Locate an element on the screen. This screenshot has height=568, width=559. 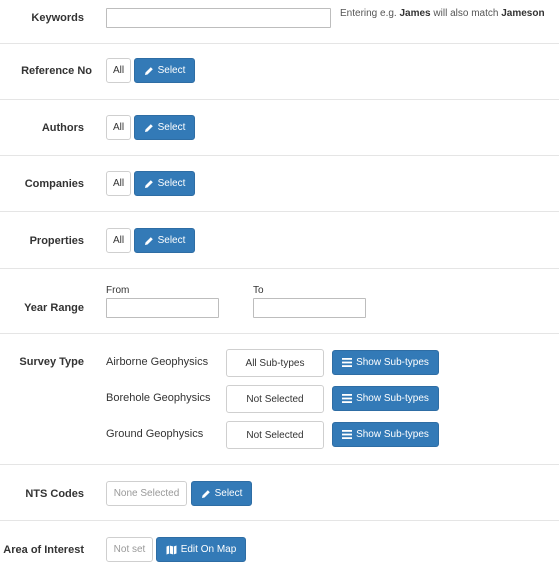
edit-on-map-label: Edit On Map is located at coordinates (208, 549).